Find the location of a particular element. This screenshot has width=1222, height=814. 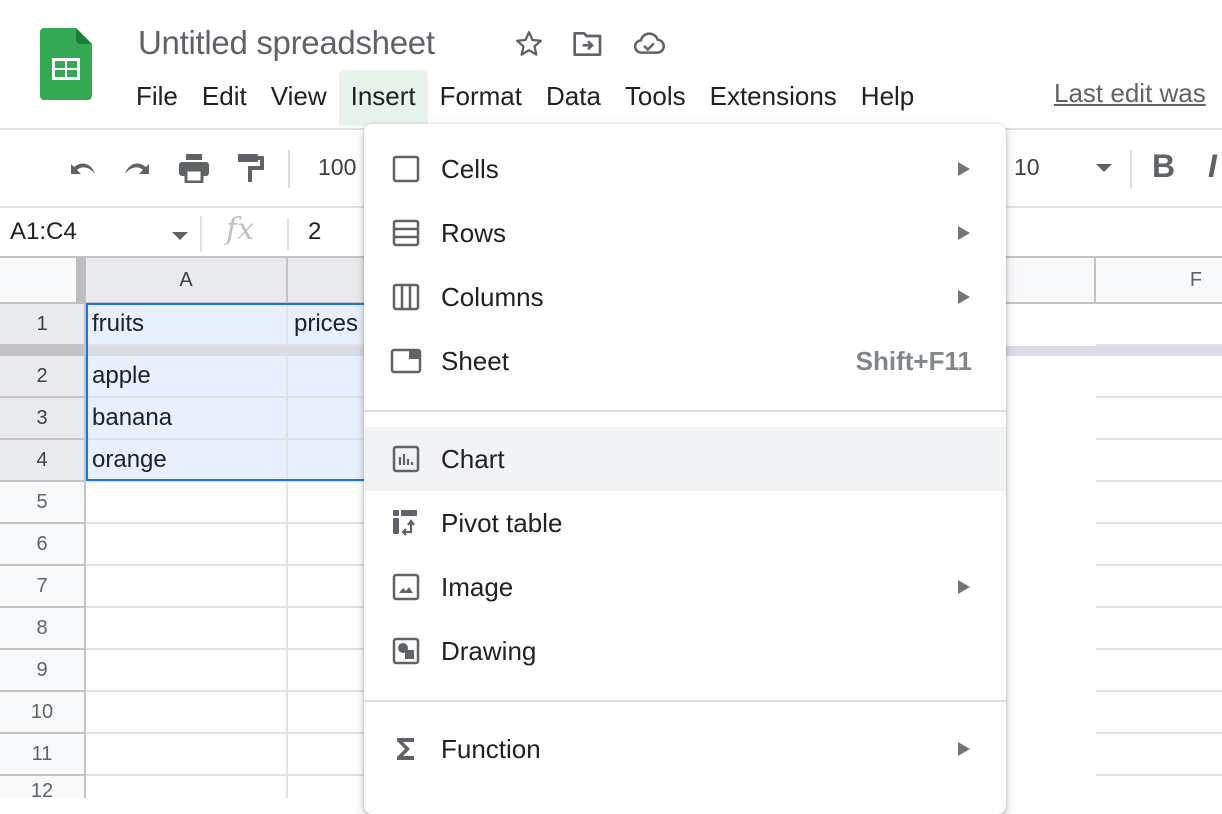

row-header-11: 11 is located at coordinates (43, 755).